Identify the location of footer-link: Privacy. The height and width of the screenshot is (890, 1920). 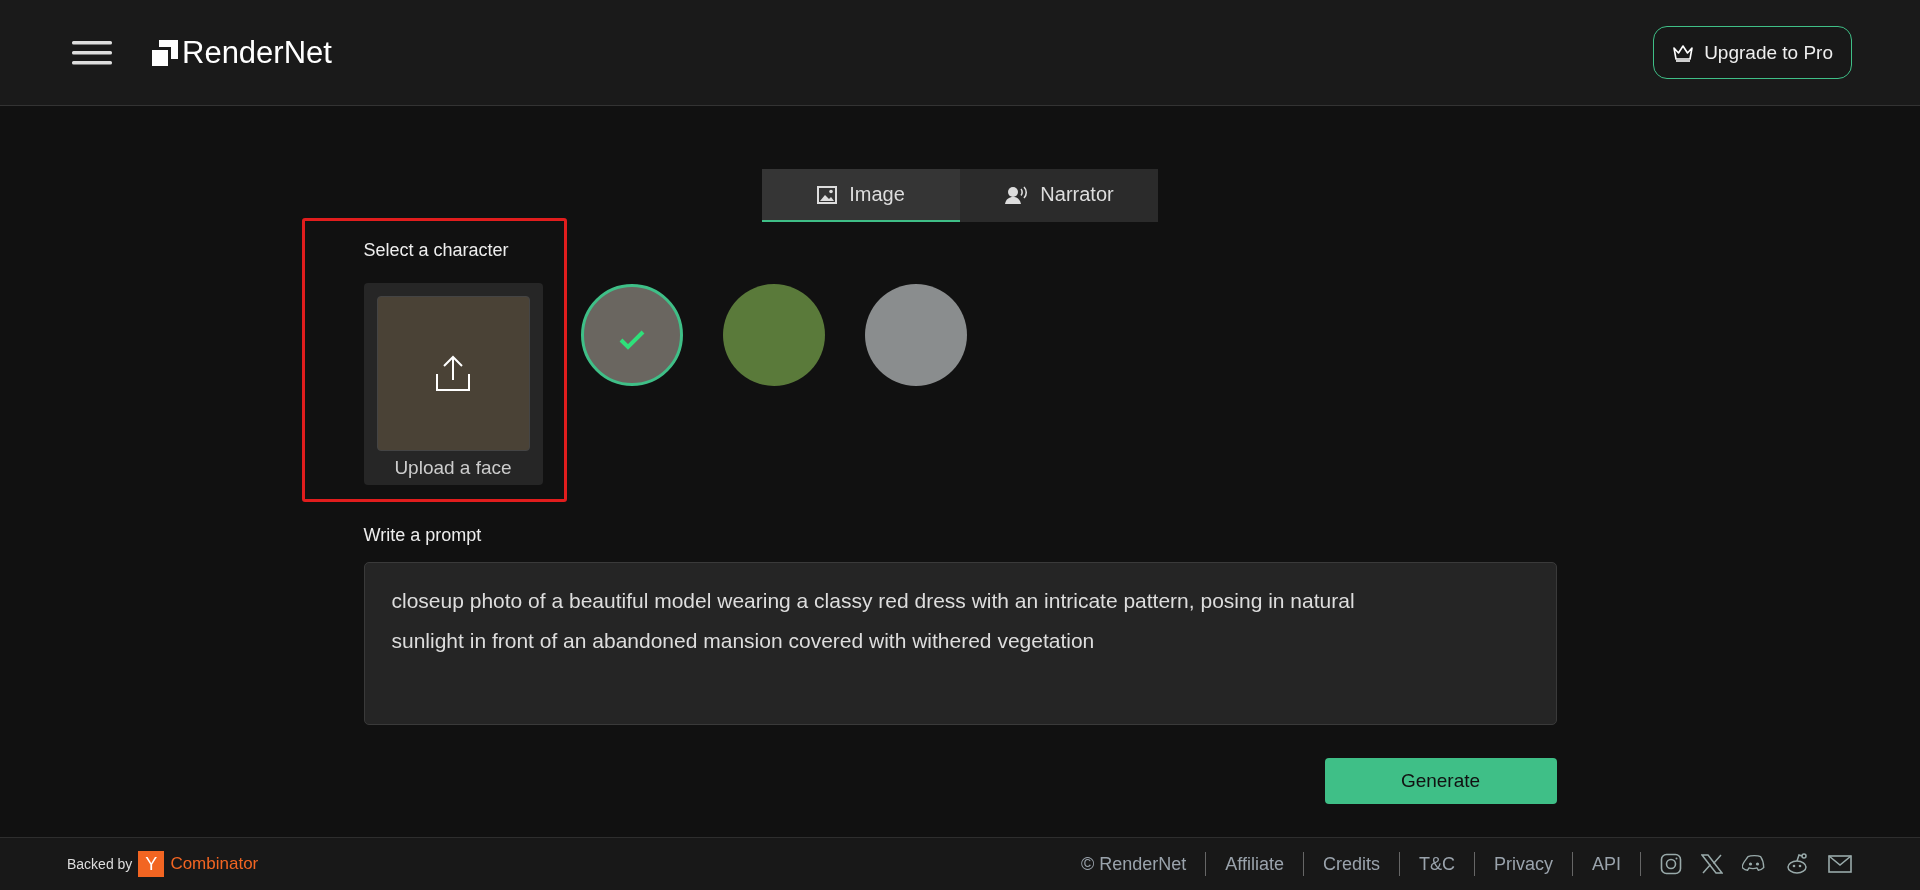
(1523, 864).